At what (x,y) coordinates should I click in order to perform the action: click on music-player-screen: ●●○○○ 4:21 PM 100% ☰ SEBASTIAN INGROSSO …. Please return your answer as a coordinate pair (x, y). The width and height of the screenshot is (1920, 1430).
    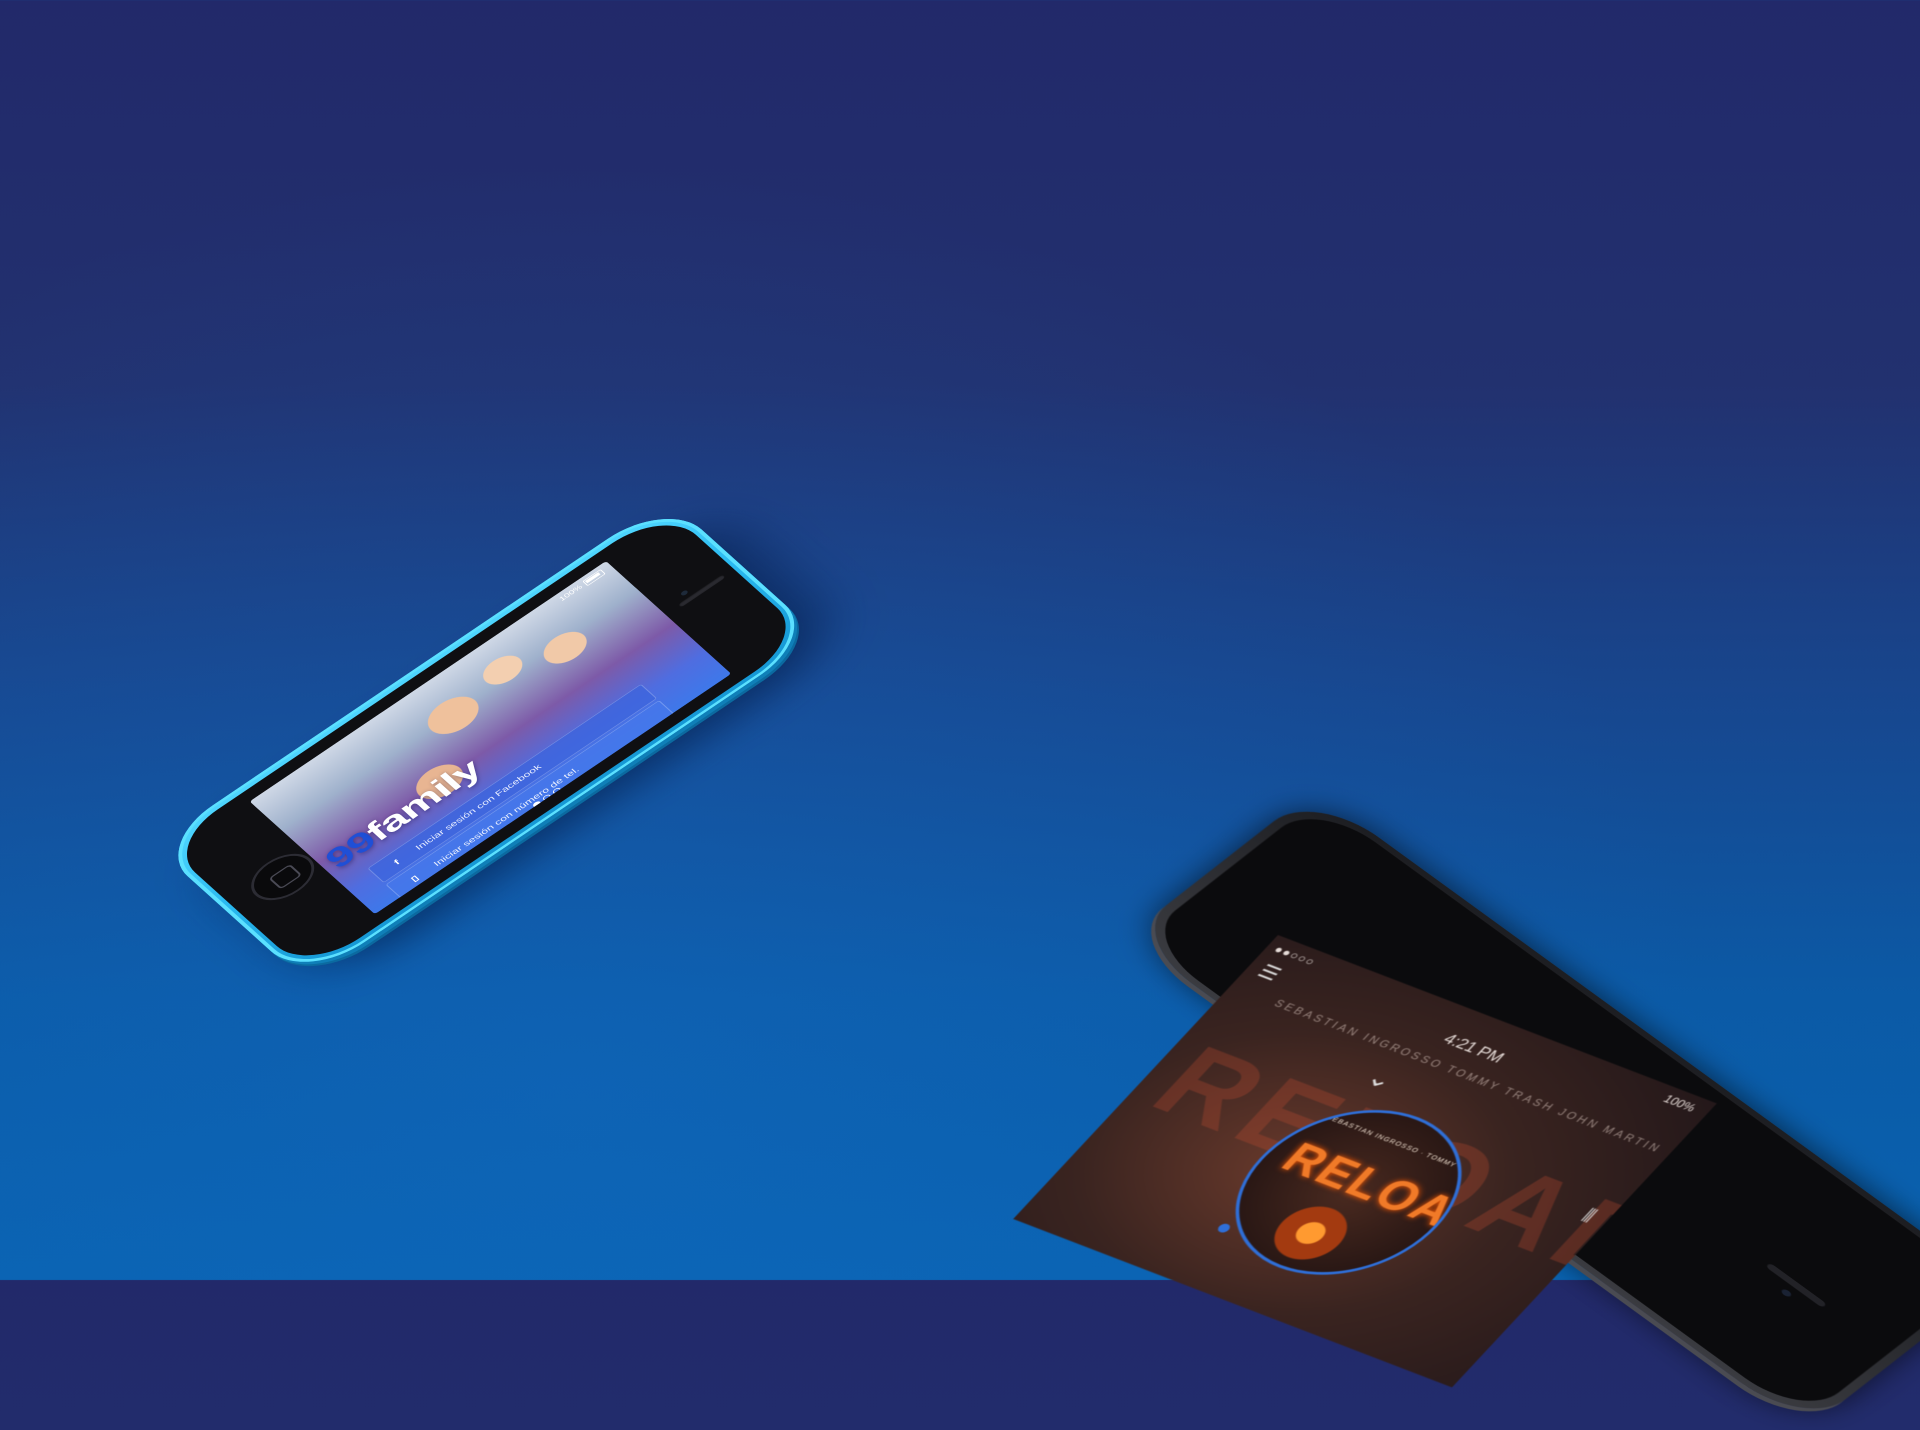
    Looking at the image, I should click on (1365, 1161).